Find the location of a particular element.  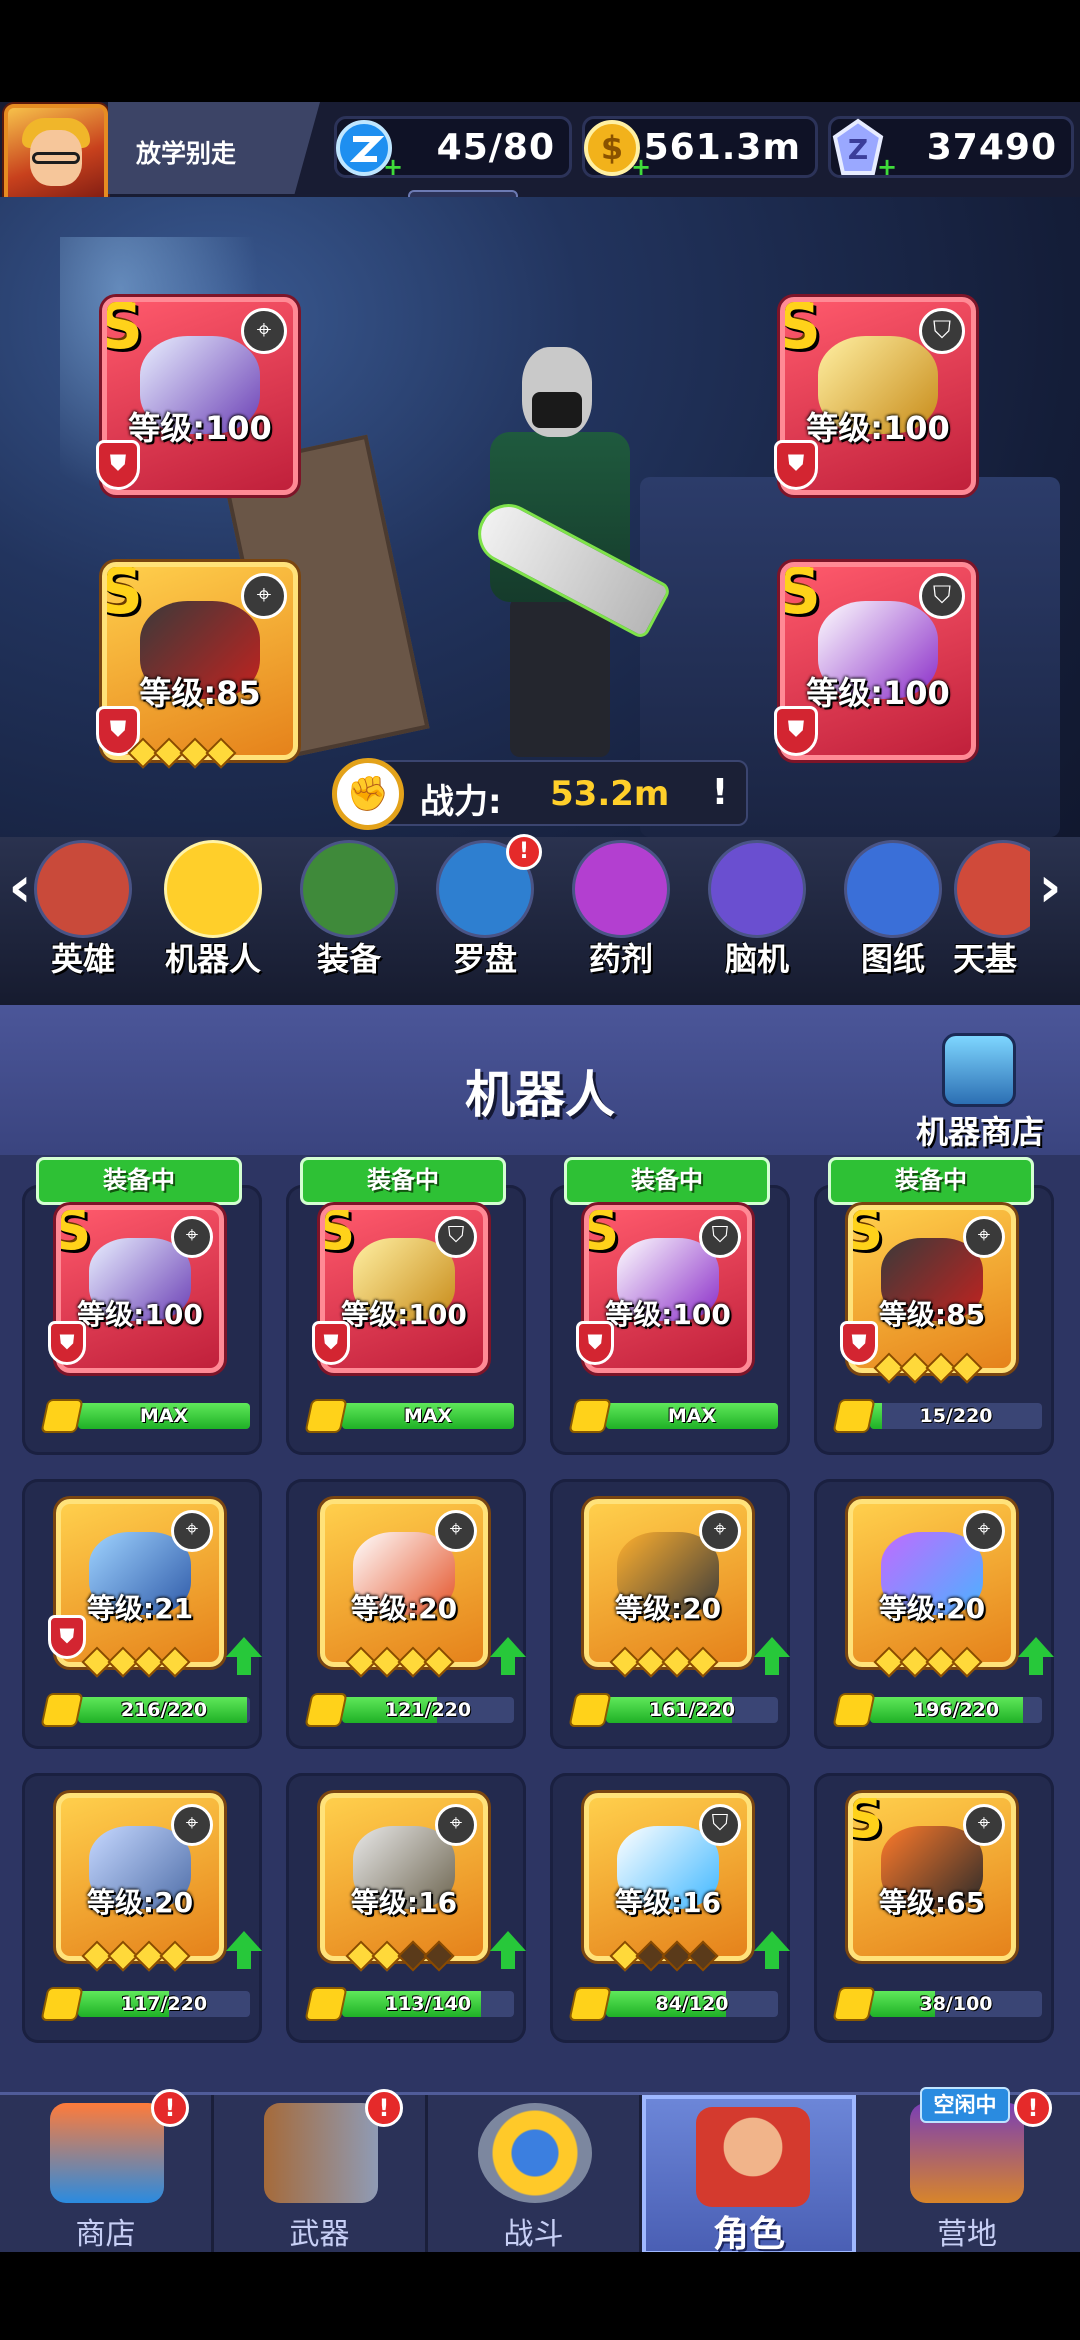

robot-slot: ⌖ 等级:20 117/220 is located at coordinates (142, 1908).